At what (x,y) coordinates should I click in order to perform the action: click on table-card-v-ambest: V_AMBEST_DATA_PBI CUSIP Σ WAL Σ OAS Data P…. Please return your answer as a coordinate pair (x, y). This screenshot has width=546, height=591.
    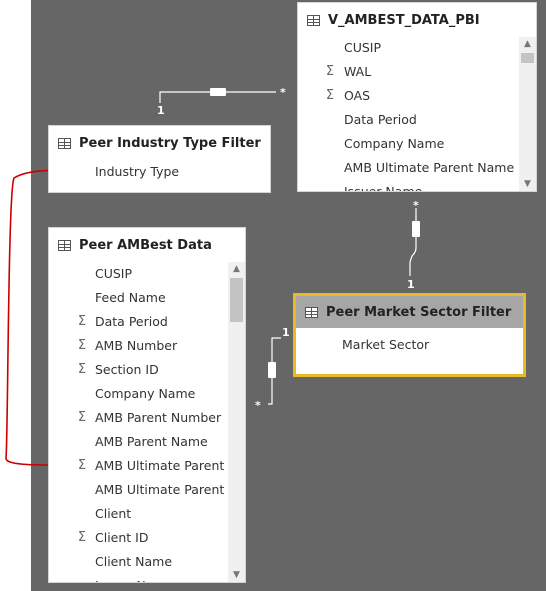
    Looking at the image, I should click on (417, 97).